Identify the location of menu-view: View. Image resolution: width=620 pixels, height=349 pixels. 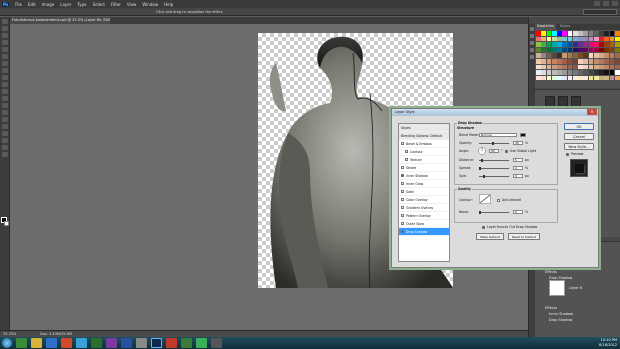
(132, 4).